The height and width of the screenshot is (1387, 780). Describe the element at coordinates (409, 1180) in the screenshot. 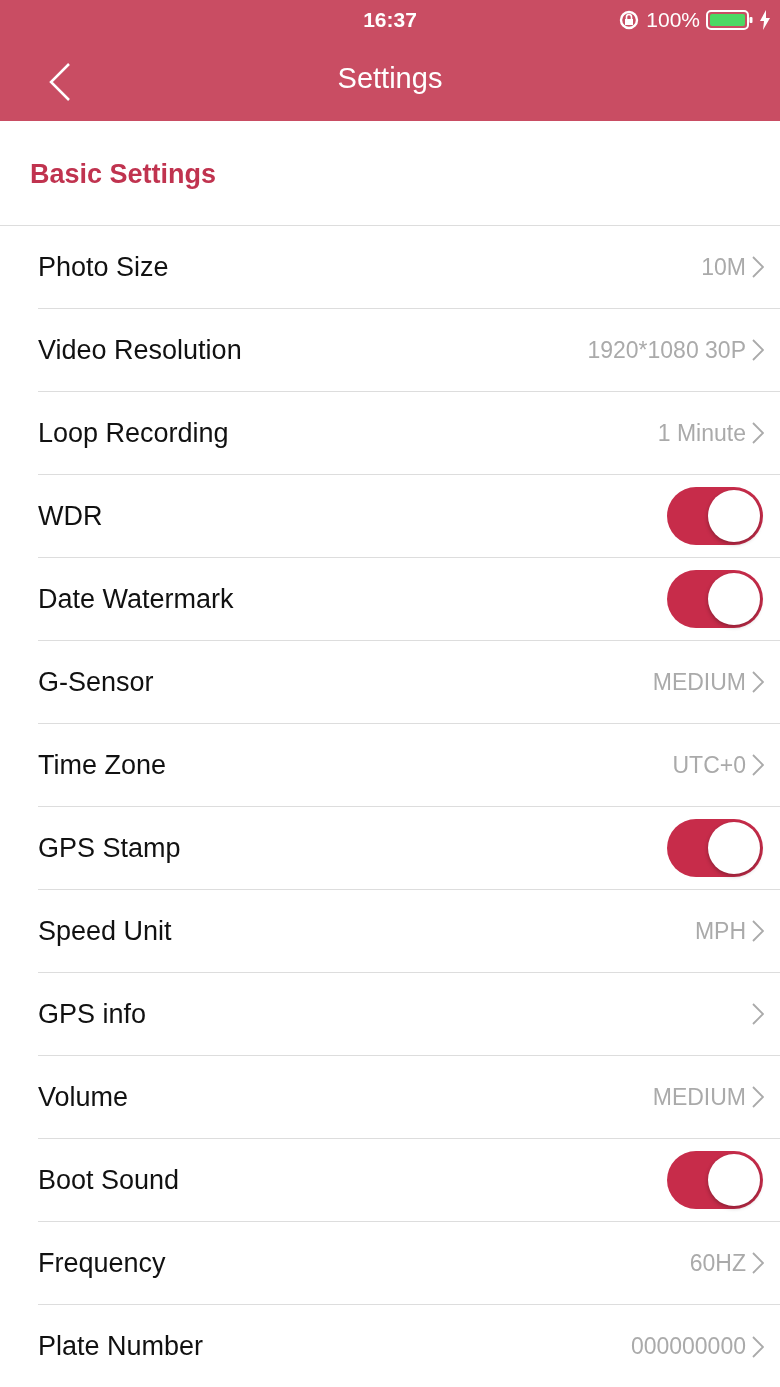

I see `settings-row: Boot Sound` at that location.